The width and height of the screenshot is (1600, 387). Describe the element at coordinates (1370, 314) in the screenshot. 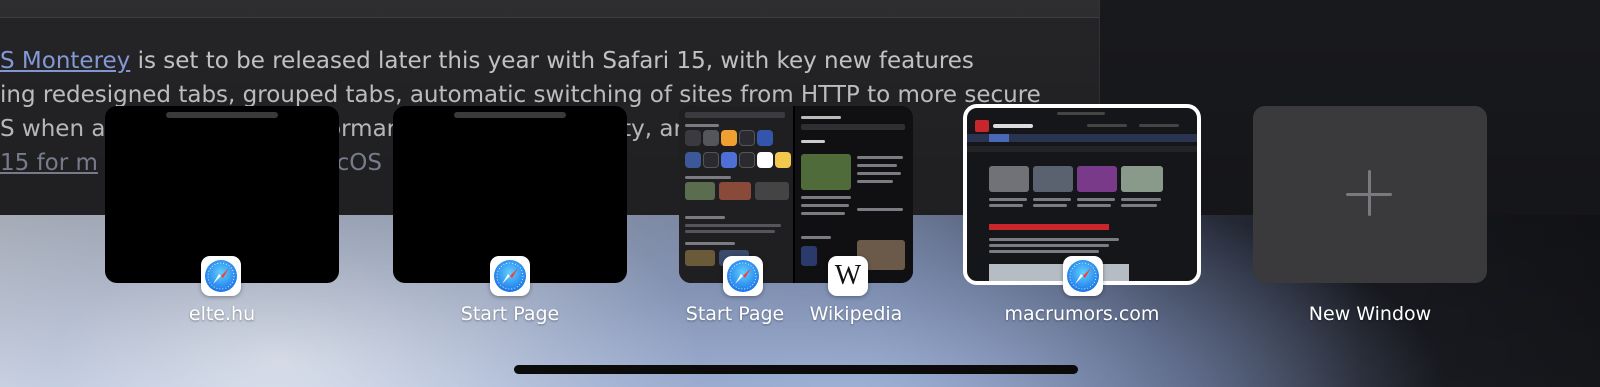

I see `window-label: New Window` at that location.